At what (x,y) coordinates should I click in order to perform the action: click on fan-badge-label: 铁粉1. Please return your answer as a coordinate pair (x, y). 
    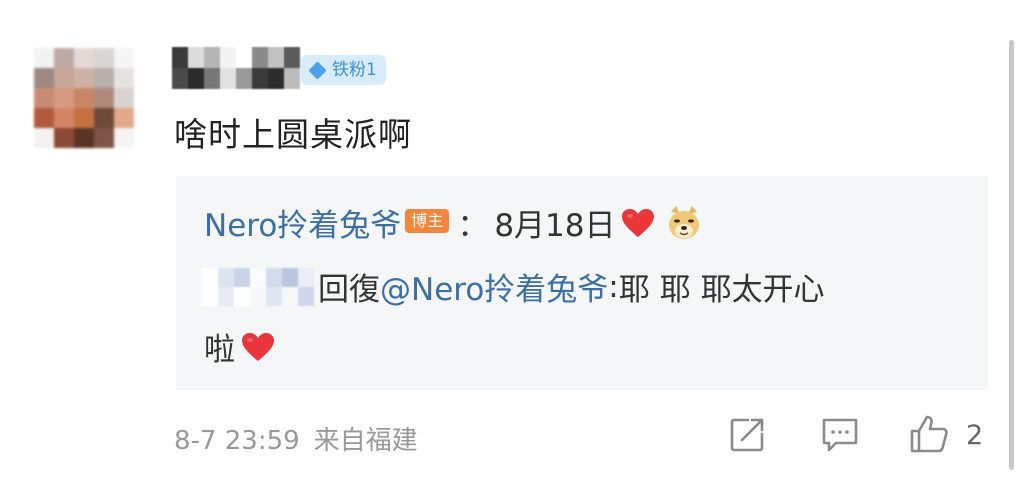
    Looking at the image, I should click on (354, 70).